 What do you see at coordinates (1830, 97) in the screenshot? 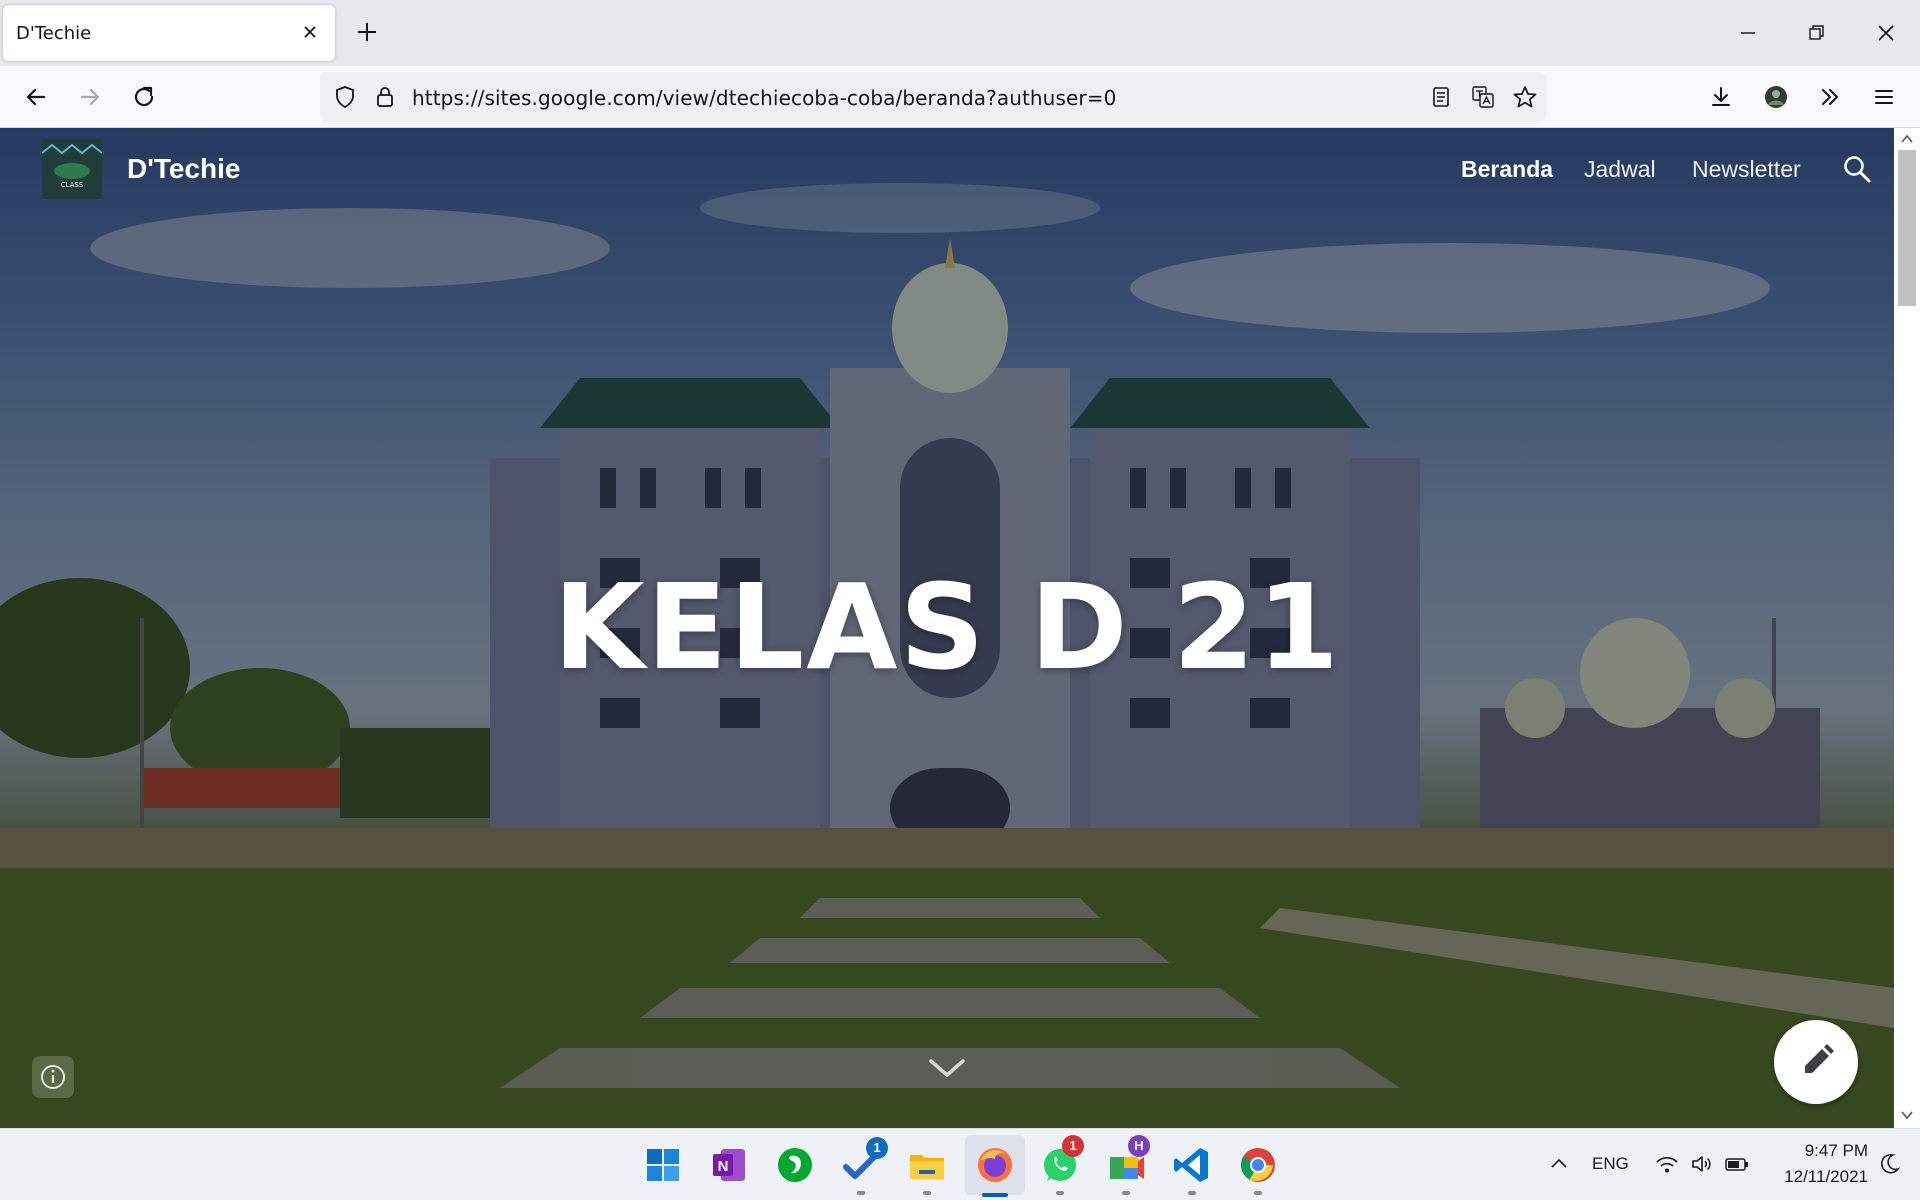
I see `more-tools-chevron-icon` at bounding box center [1830, 97].